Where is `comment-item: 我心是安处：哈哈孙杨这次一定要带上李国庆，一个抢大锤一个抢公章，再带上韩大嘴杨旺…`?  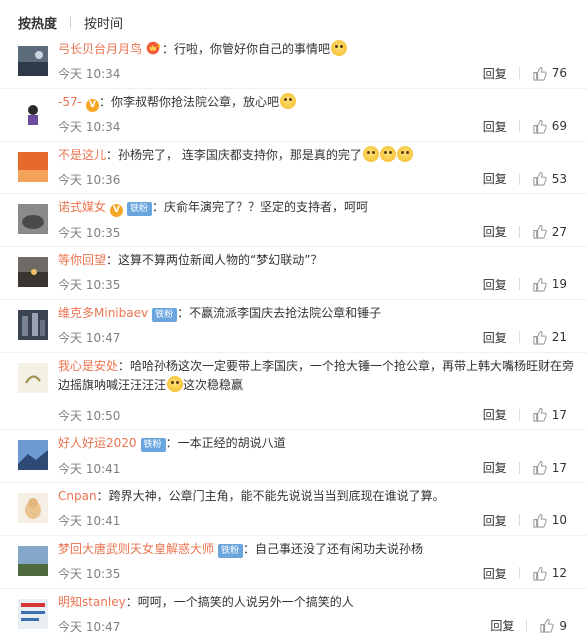 comment-item: 我心是安处：哈哈孙杨这次一定要带上李国庆，一个抢大锤一个抢公章，再带上韩大嘴杨旺… is located at coordinates (293, 392).